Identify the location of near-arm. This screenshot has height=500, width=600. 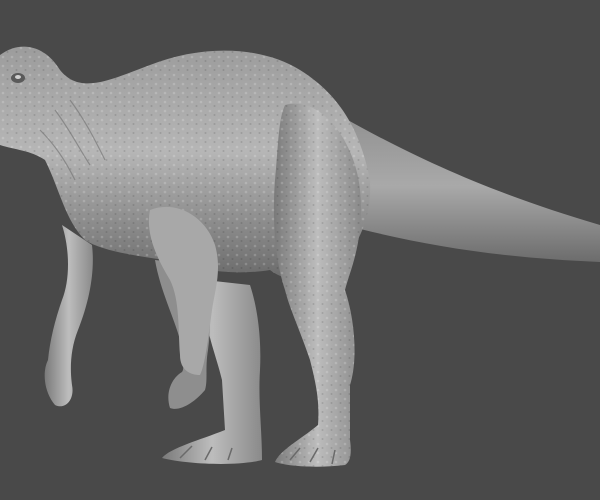
(68, 316).